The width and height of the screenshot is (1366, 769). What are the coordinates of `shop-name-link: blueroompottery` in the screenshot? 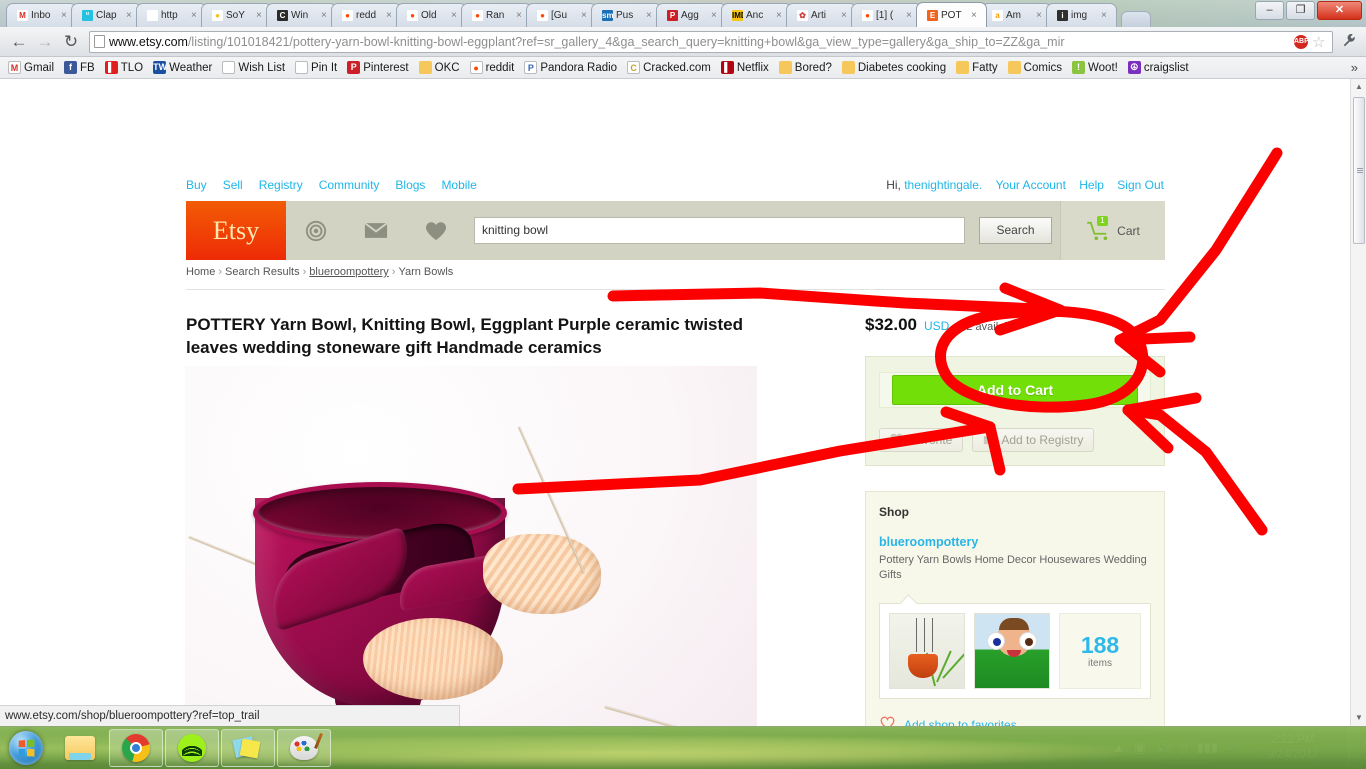 It's located at (1015, 542).